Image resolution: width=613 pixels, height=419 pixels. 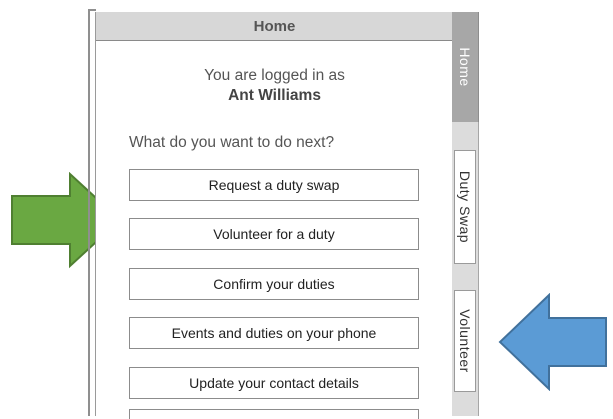 What do you see at coordinates (89, 212) in the screenshot?
I see `window-frame-edge` at bounding box center [89, 212].